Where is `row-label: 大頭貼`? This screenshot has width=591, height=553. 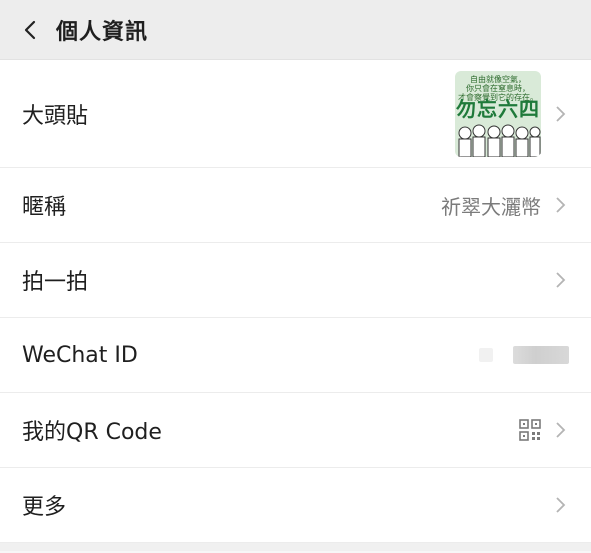
row-label: 大頭貼 is located at coordinates (55, 116).